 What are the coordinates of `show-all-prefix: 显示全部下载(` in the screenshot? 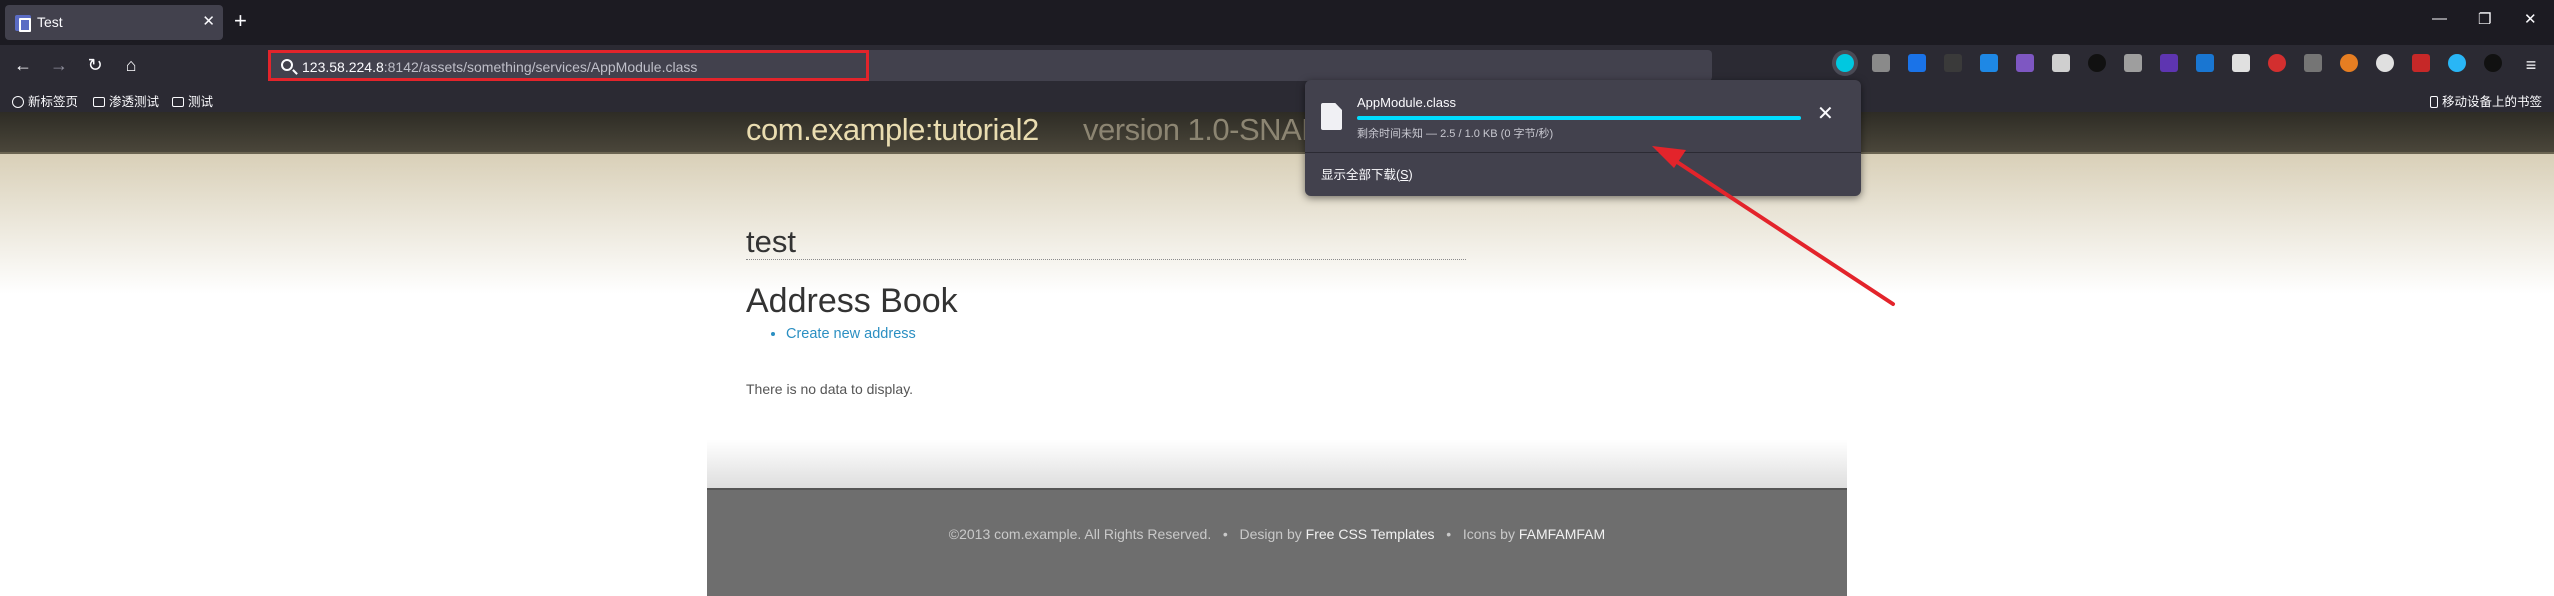 It's located at (1361, 175).